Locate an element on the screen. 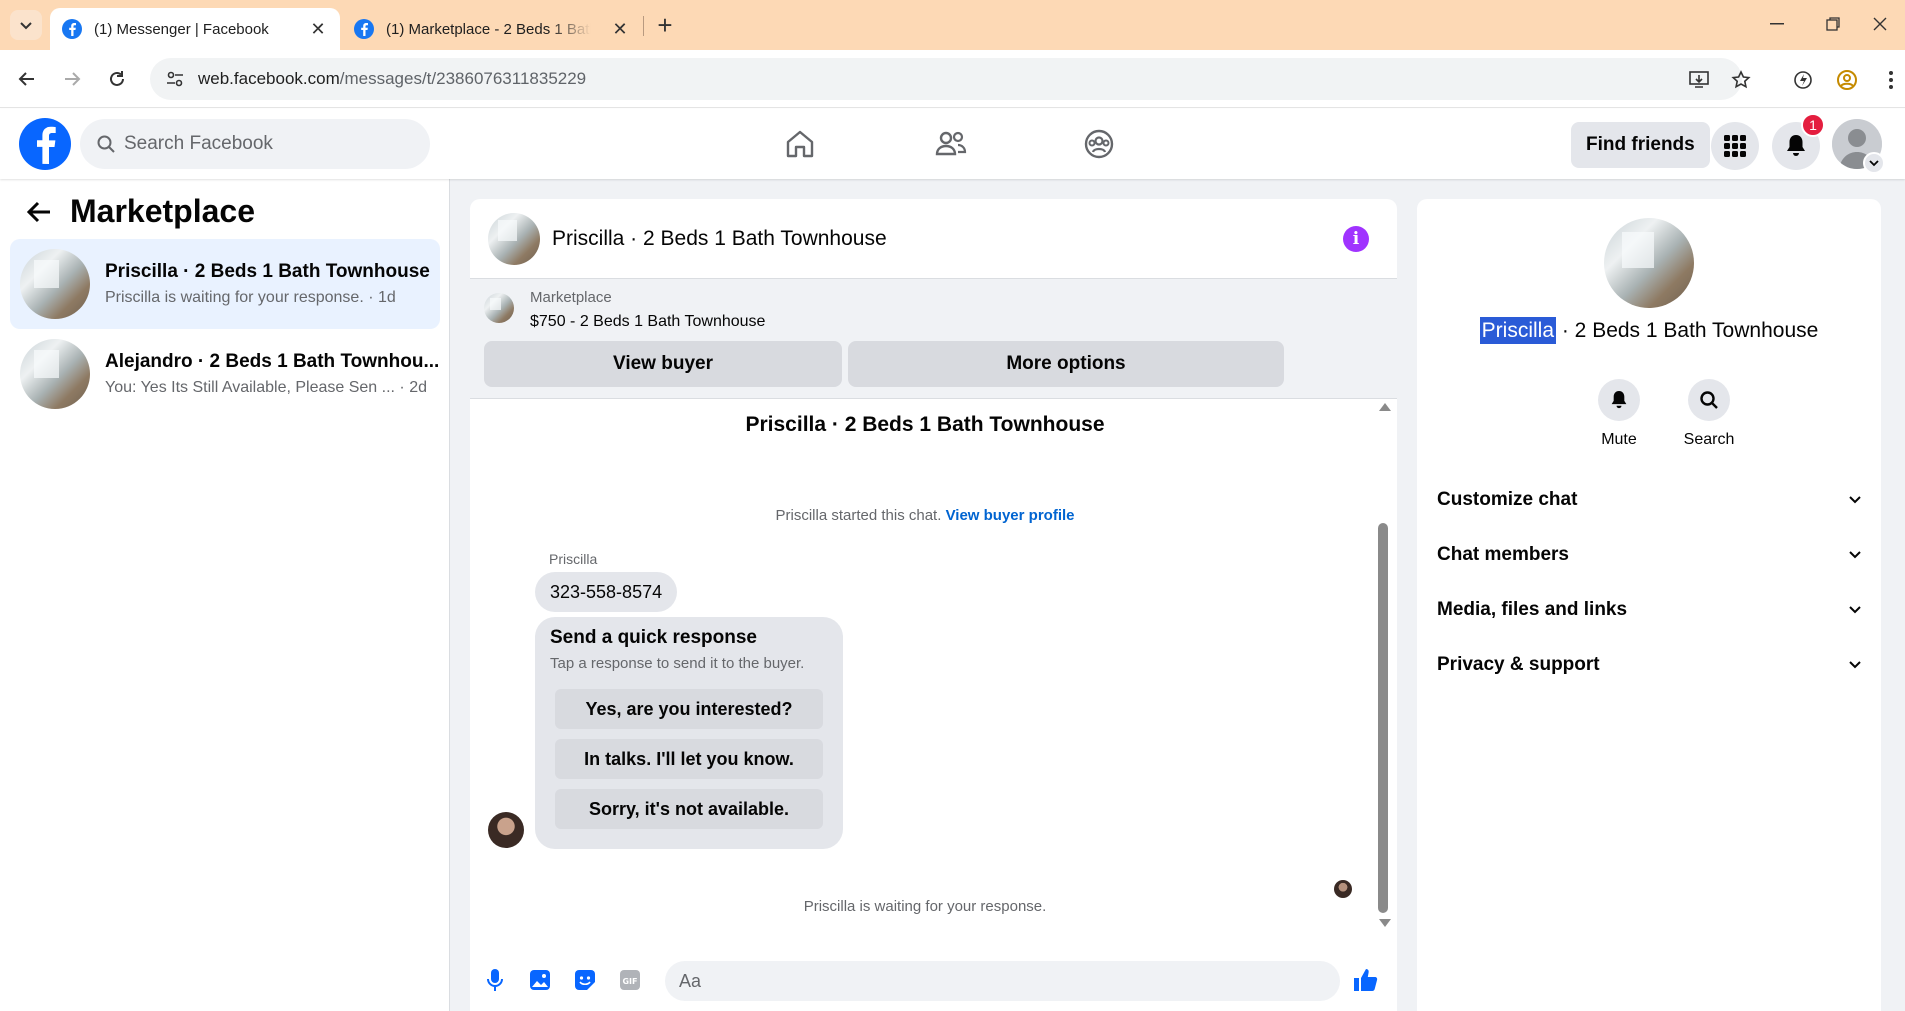 Image resolution: width=1905 pixels, height=1011 pixels. customize-chat-row: Customize chat is located at coordinates (1649, 500).